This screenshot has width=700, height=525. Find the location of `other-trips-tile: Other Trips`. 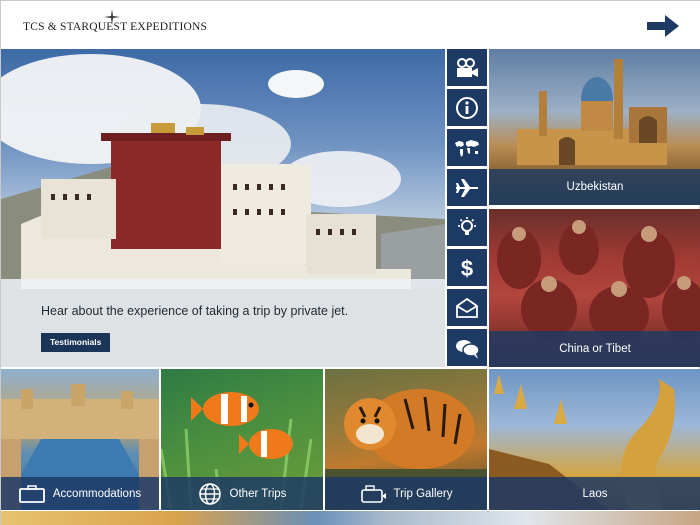

other-trips-tile: Other Trips is located at coordinates (242, 439).